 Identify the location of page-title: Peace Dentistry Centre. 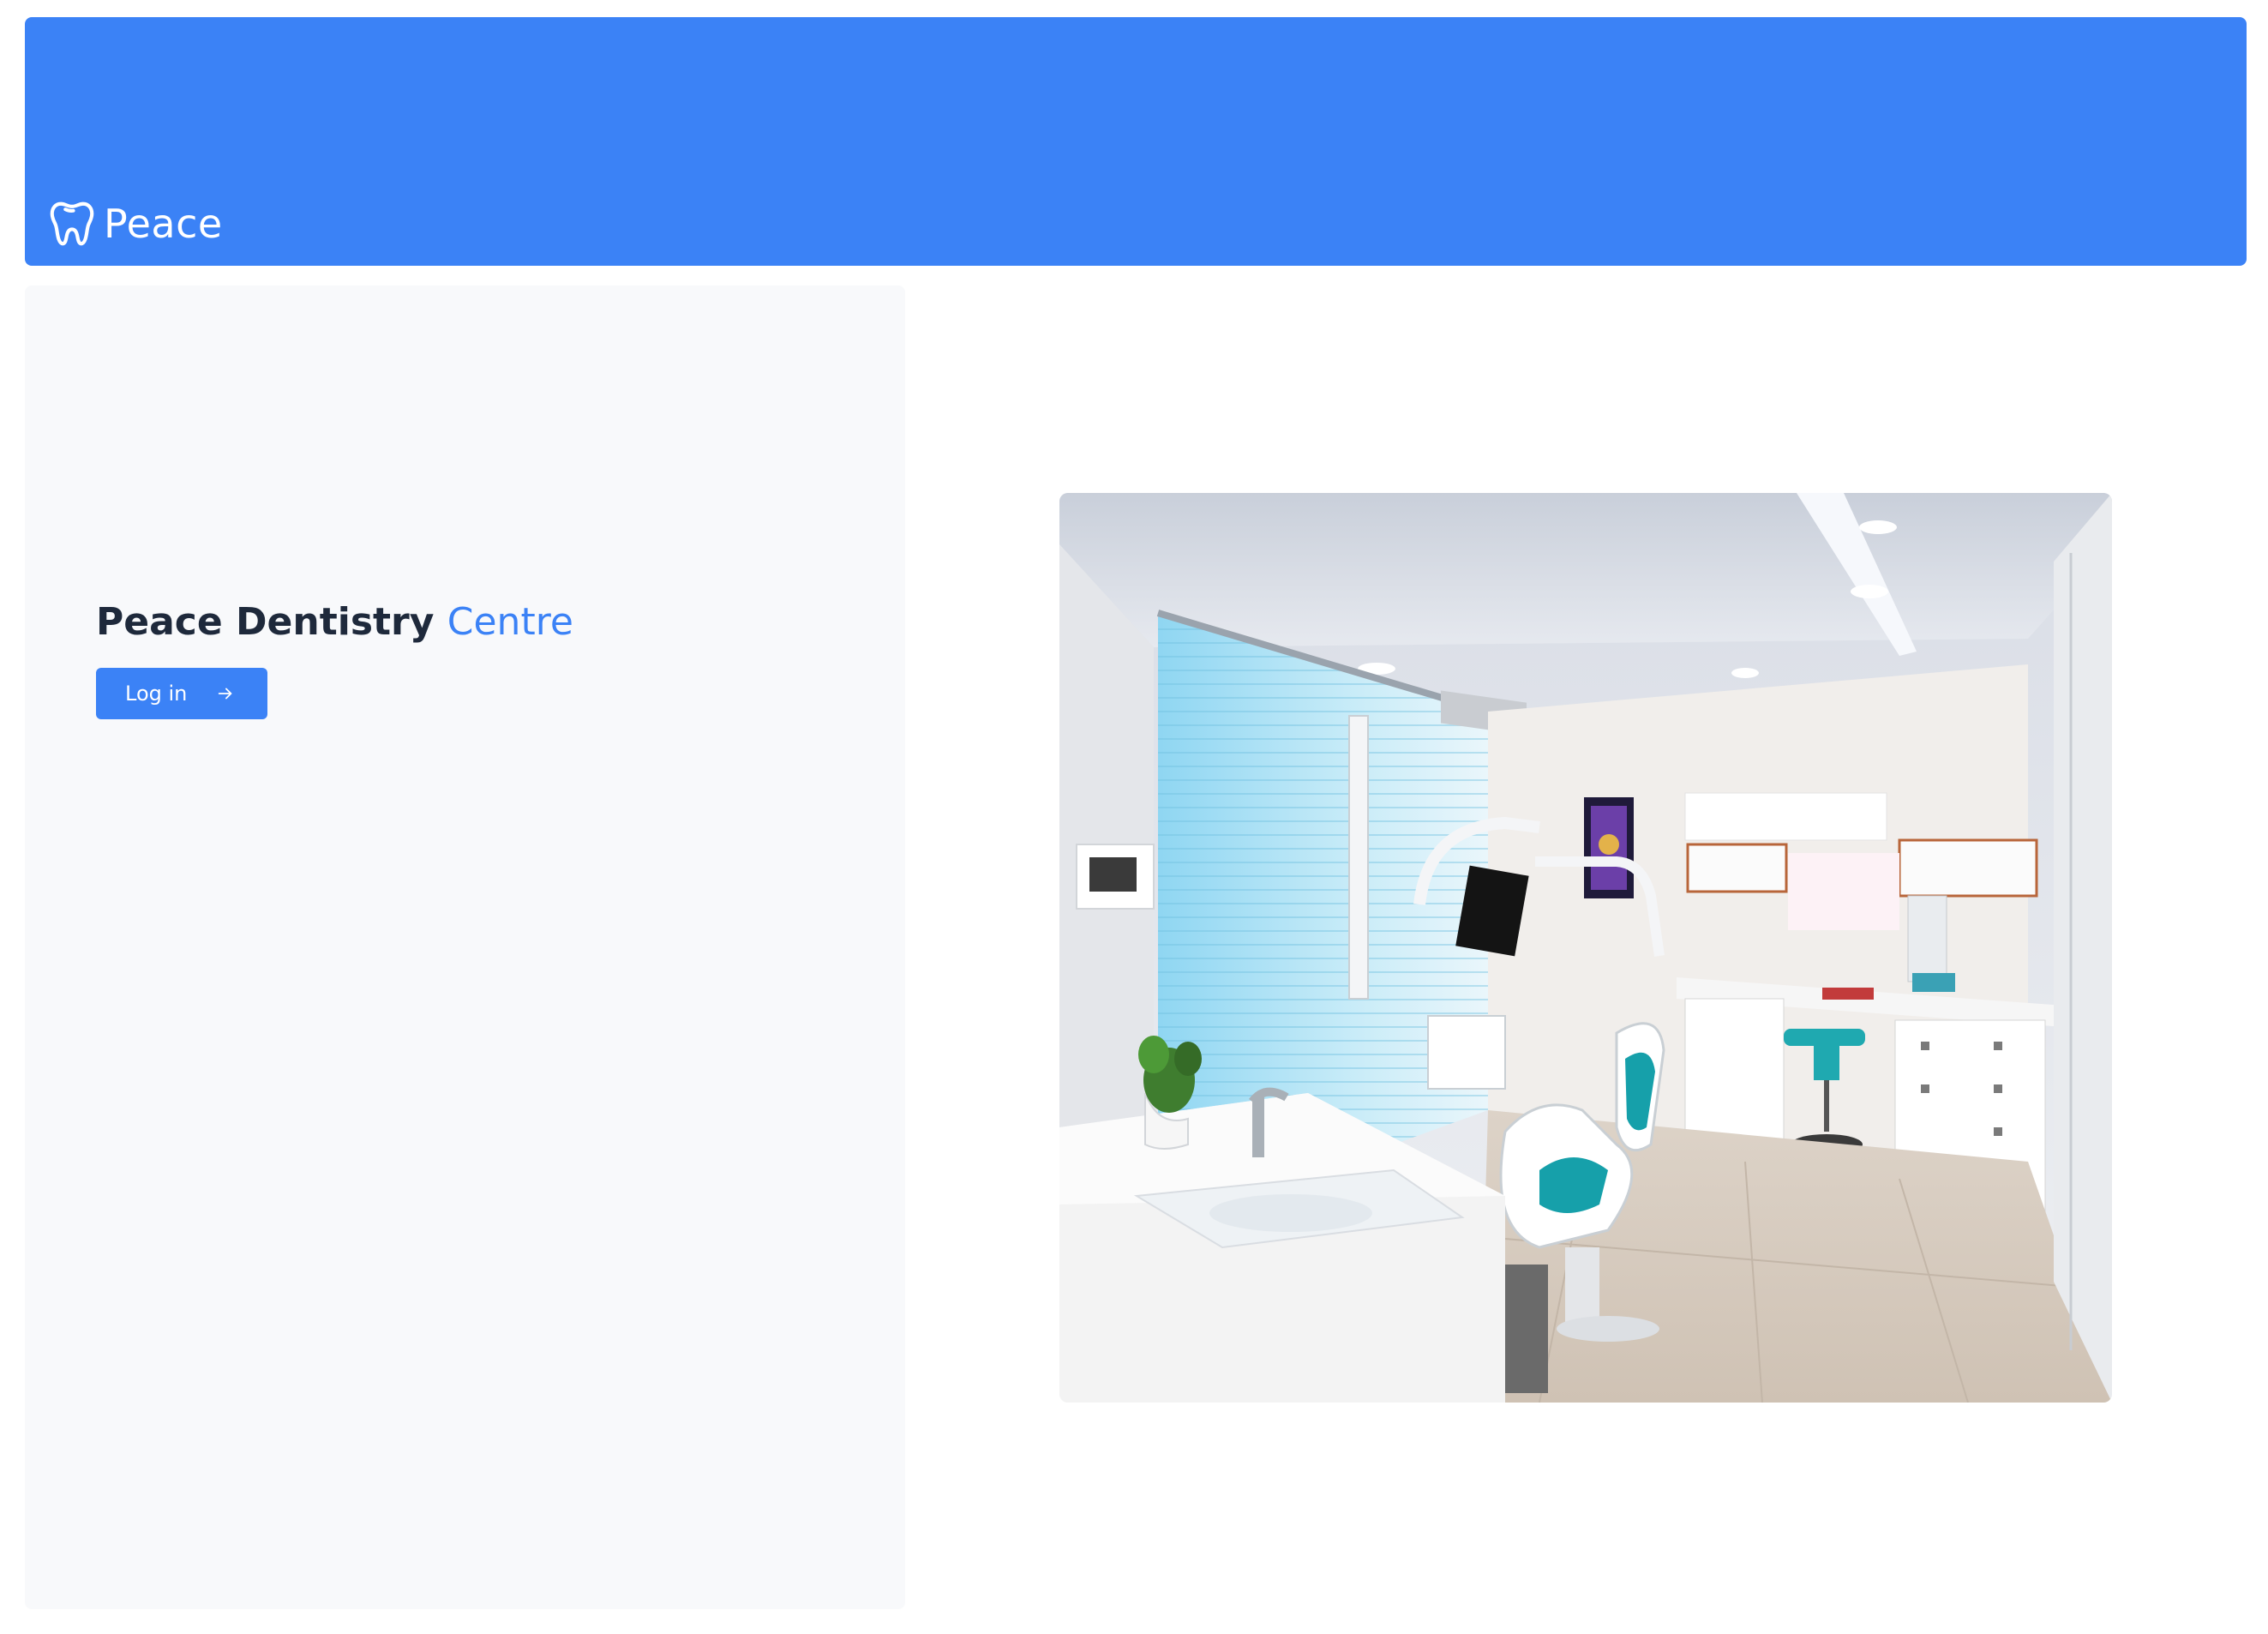
(334, 622).